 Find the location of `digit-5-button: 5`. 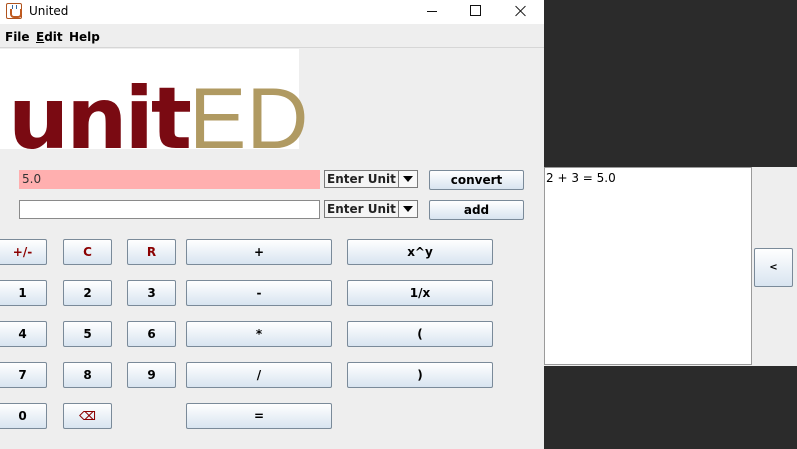

digit-5-button: 5 is located at coordinates (87, 334).